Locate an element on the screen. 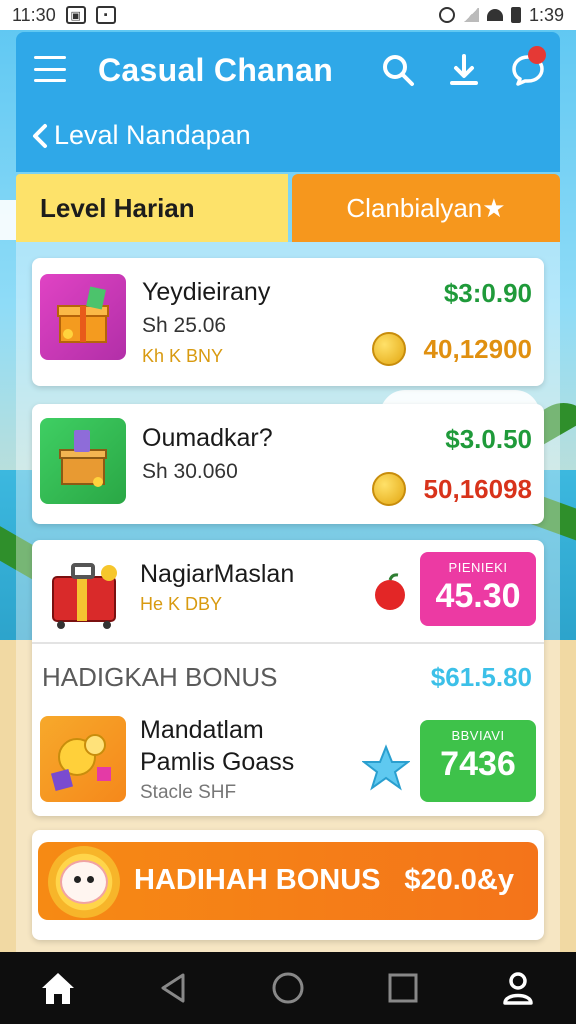 The height and width of the screenshot is (1024, 576). status-time-left: 11:30 is located at coordinates (34, 14).